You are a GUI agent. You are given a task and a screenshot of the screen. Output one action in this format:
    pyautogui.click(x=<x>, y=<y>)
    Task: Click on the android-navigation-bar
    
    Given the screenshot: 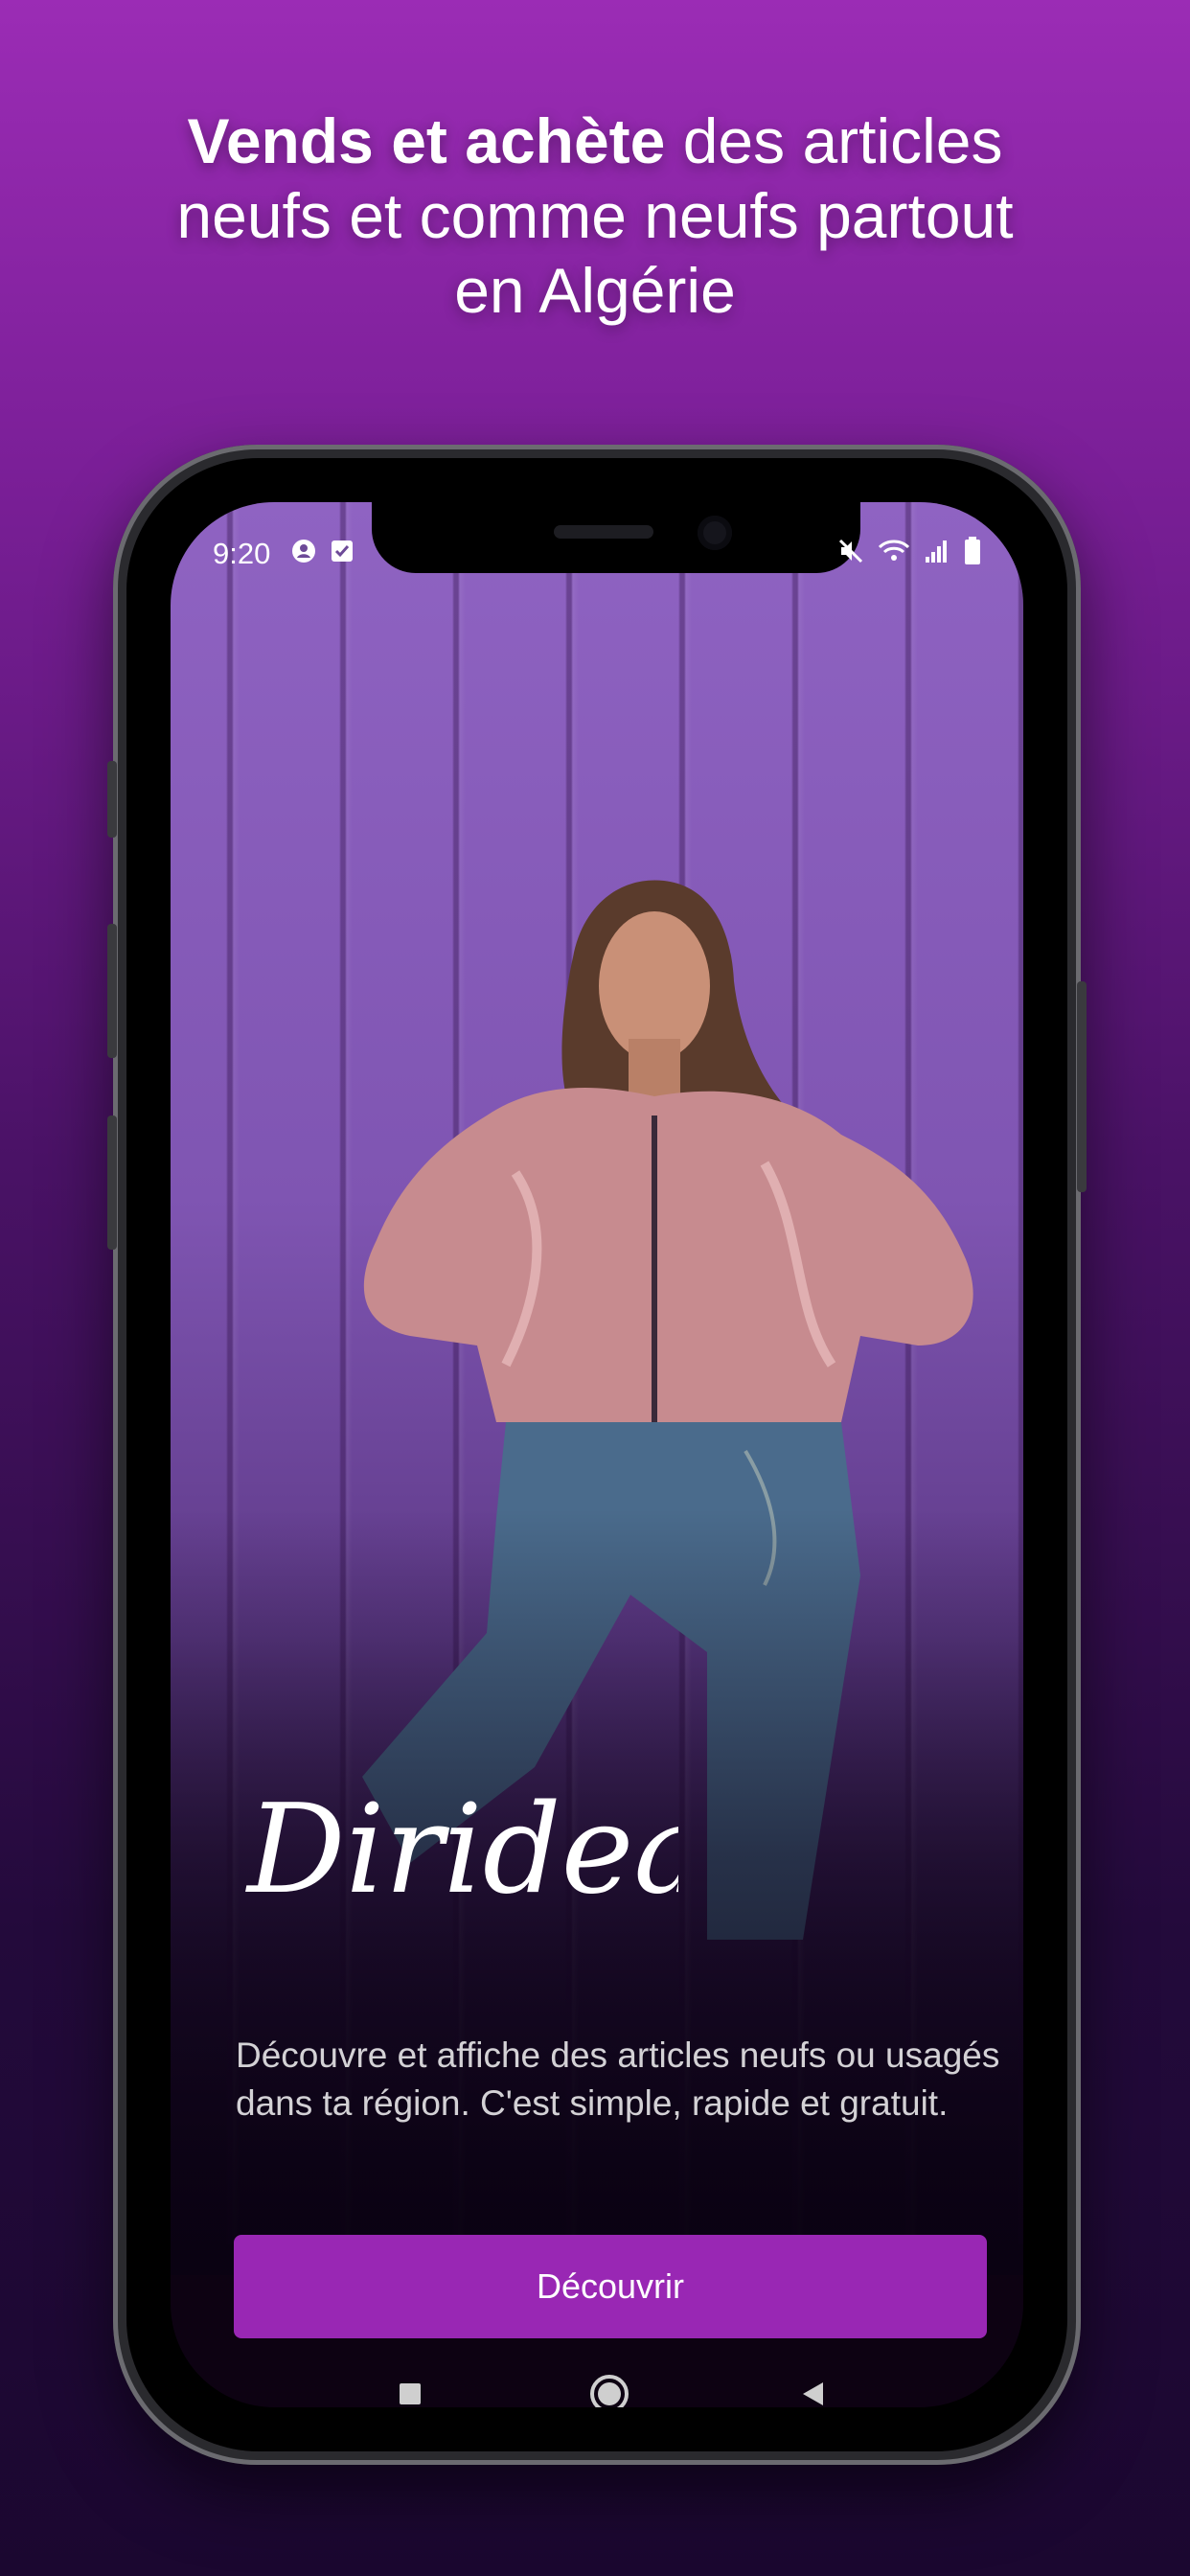 What is the action you would take?
    pyautogui.click(x=597, y=2386)
    